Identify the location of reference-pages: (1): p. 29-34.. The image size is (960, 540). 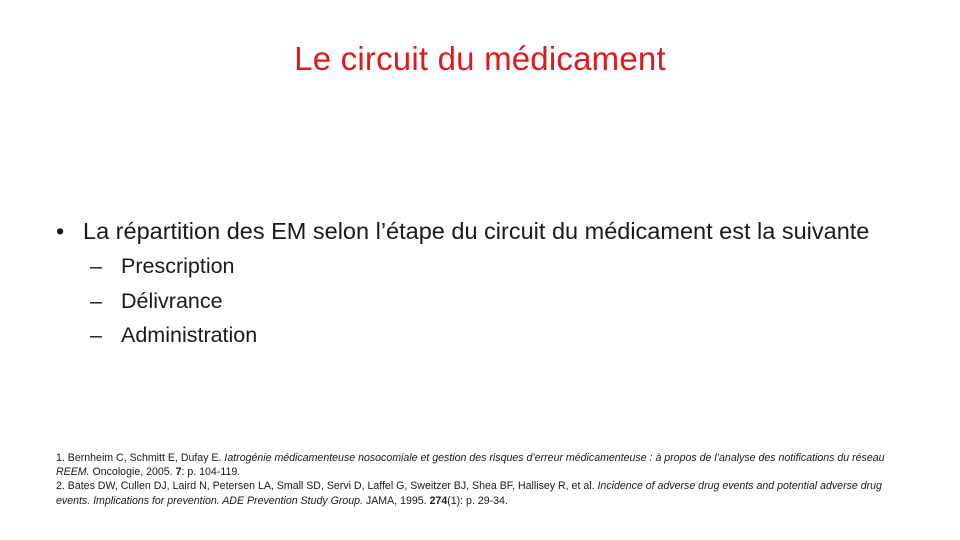
(477, 500).